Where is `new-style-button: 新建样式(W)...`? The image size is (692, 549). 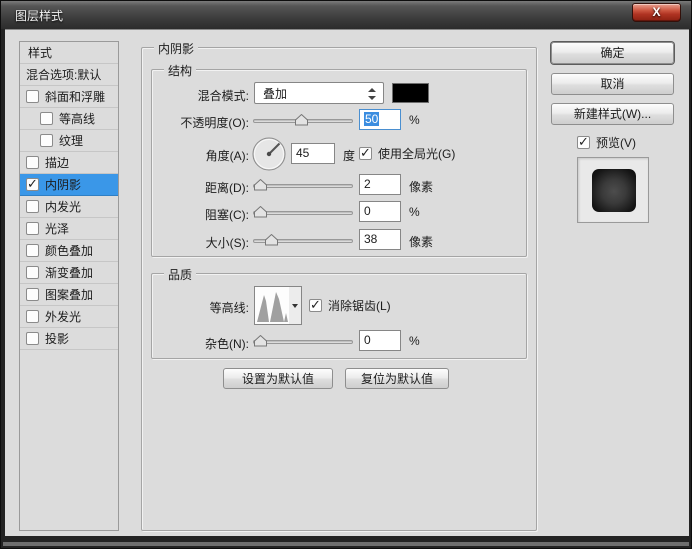
new-style-button: 新建样式(W)... is located at coordinates (612, 114).